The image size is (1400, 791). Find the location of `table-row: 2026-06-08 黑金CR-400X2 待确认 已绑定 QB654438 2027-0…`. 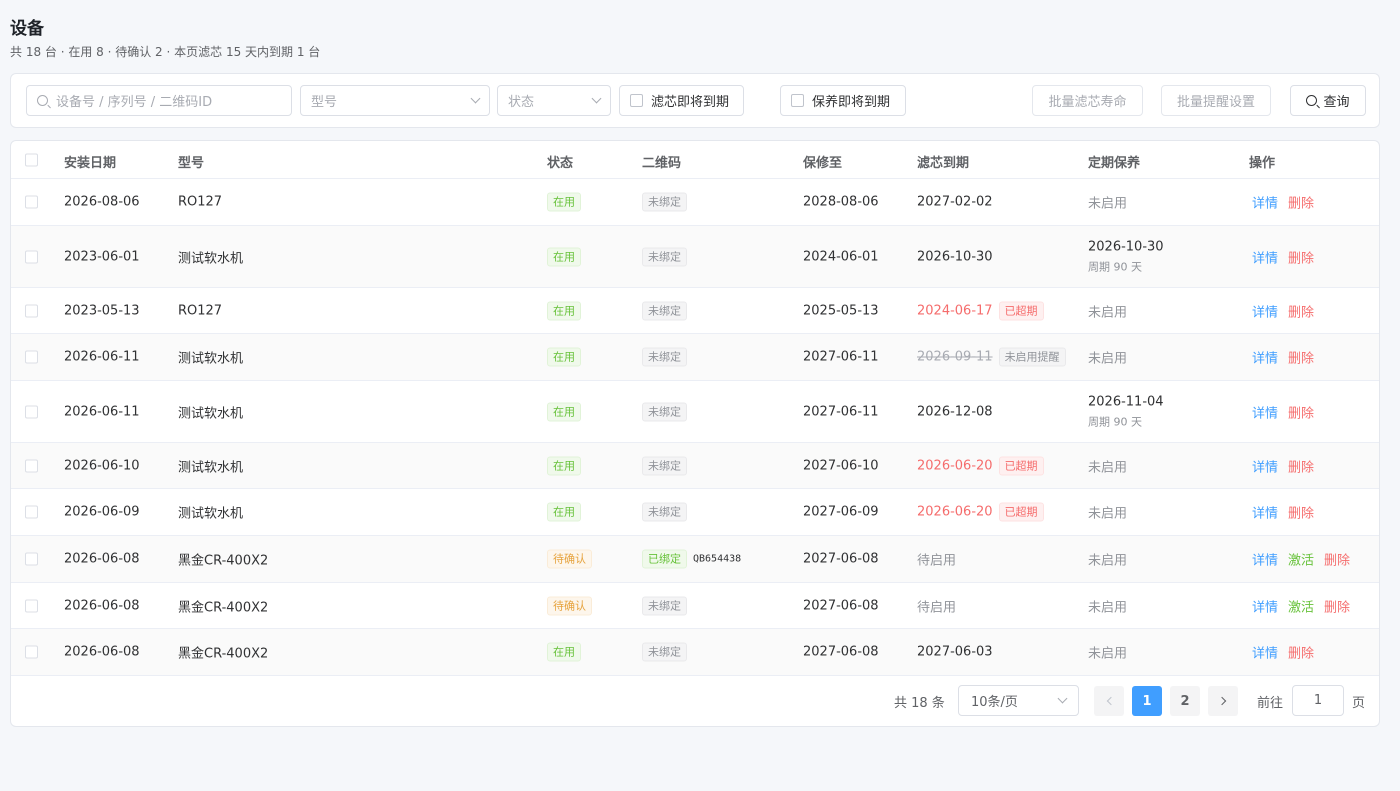

table-row: 2026-06-08 黑金CR-400X2 待确认 已绑定 QB654438 2027-0… is located at coordinates (695, 559).